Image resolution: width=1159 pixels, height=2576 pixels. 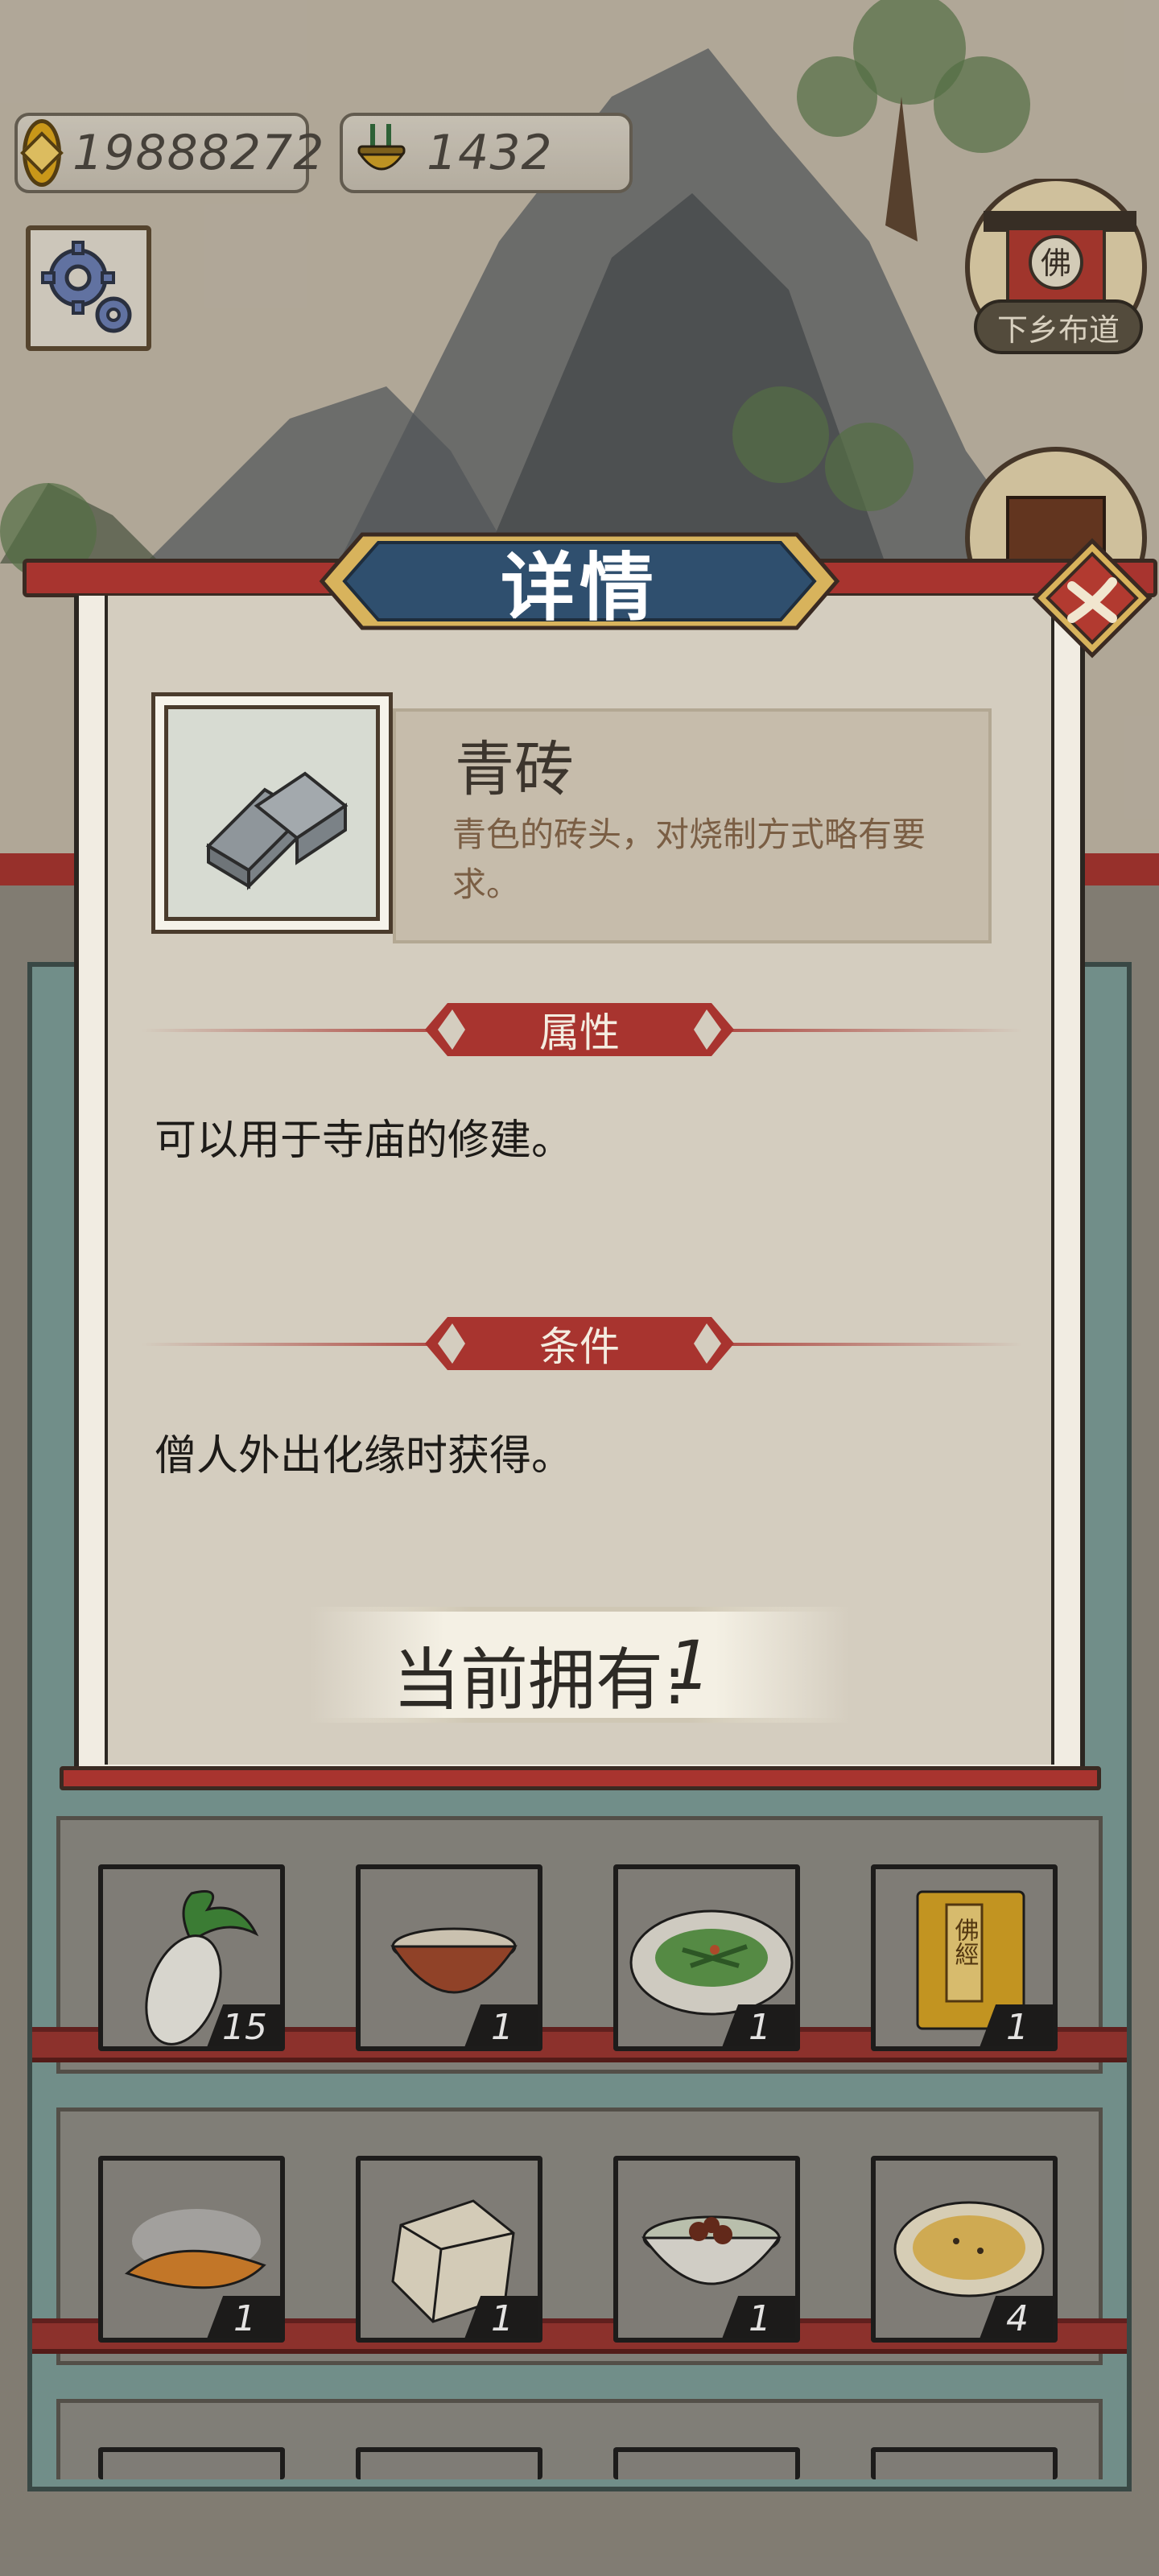 What do you see at coordinates (579, 1609) in the screenshot?
I see `owned-bar-line` at bounding box center [579, 1609].